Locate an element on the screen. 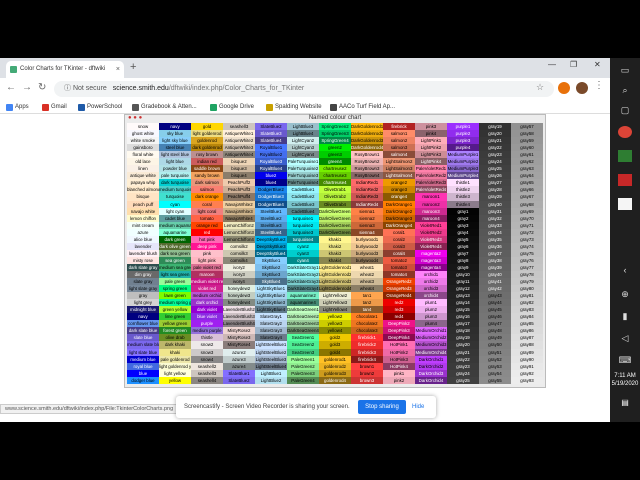 The height and width of the screenshot is (480, 640). reload-button: ↻ is located at coordinates (42, 87).